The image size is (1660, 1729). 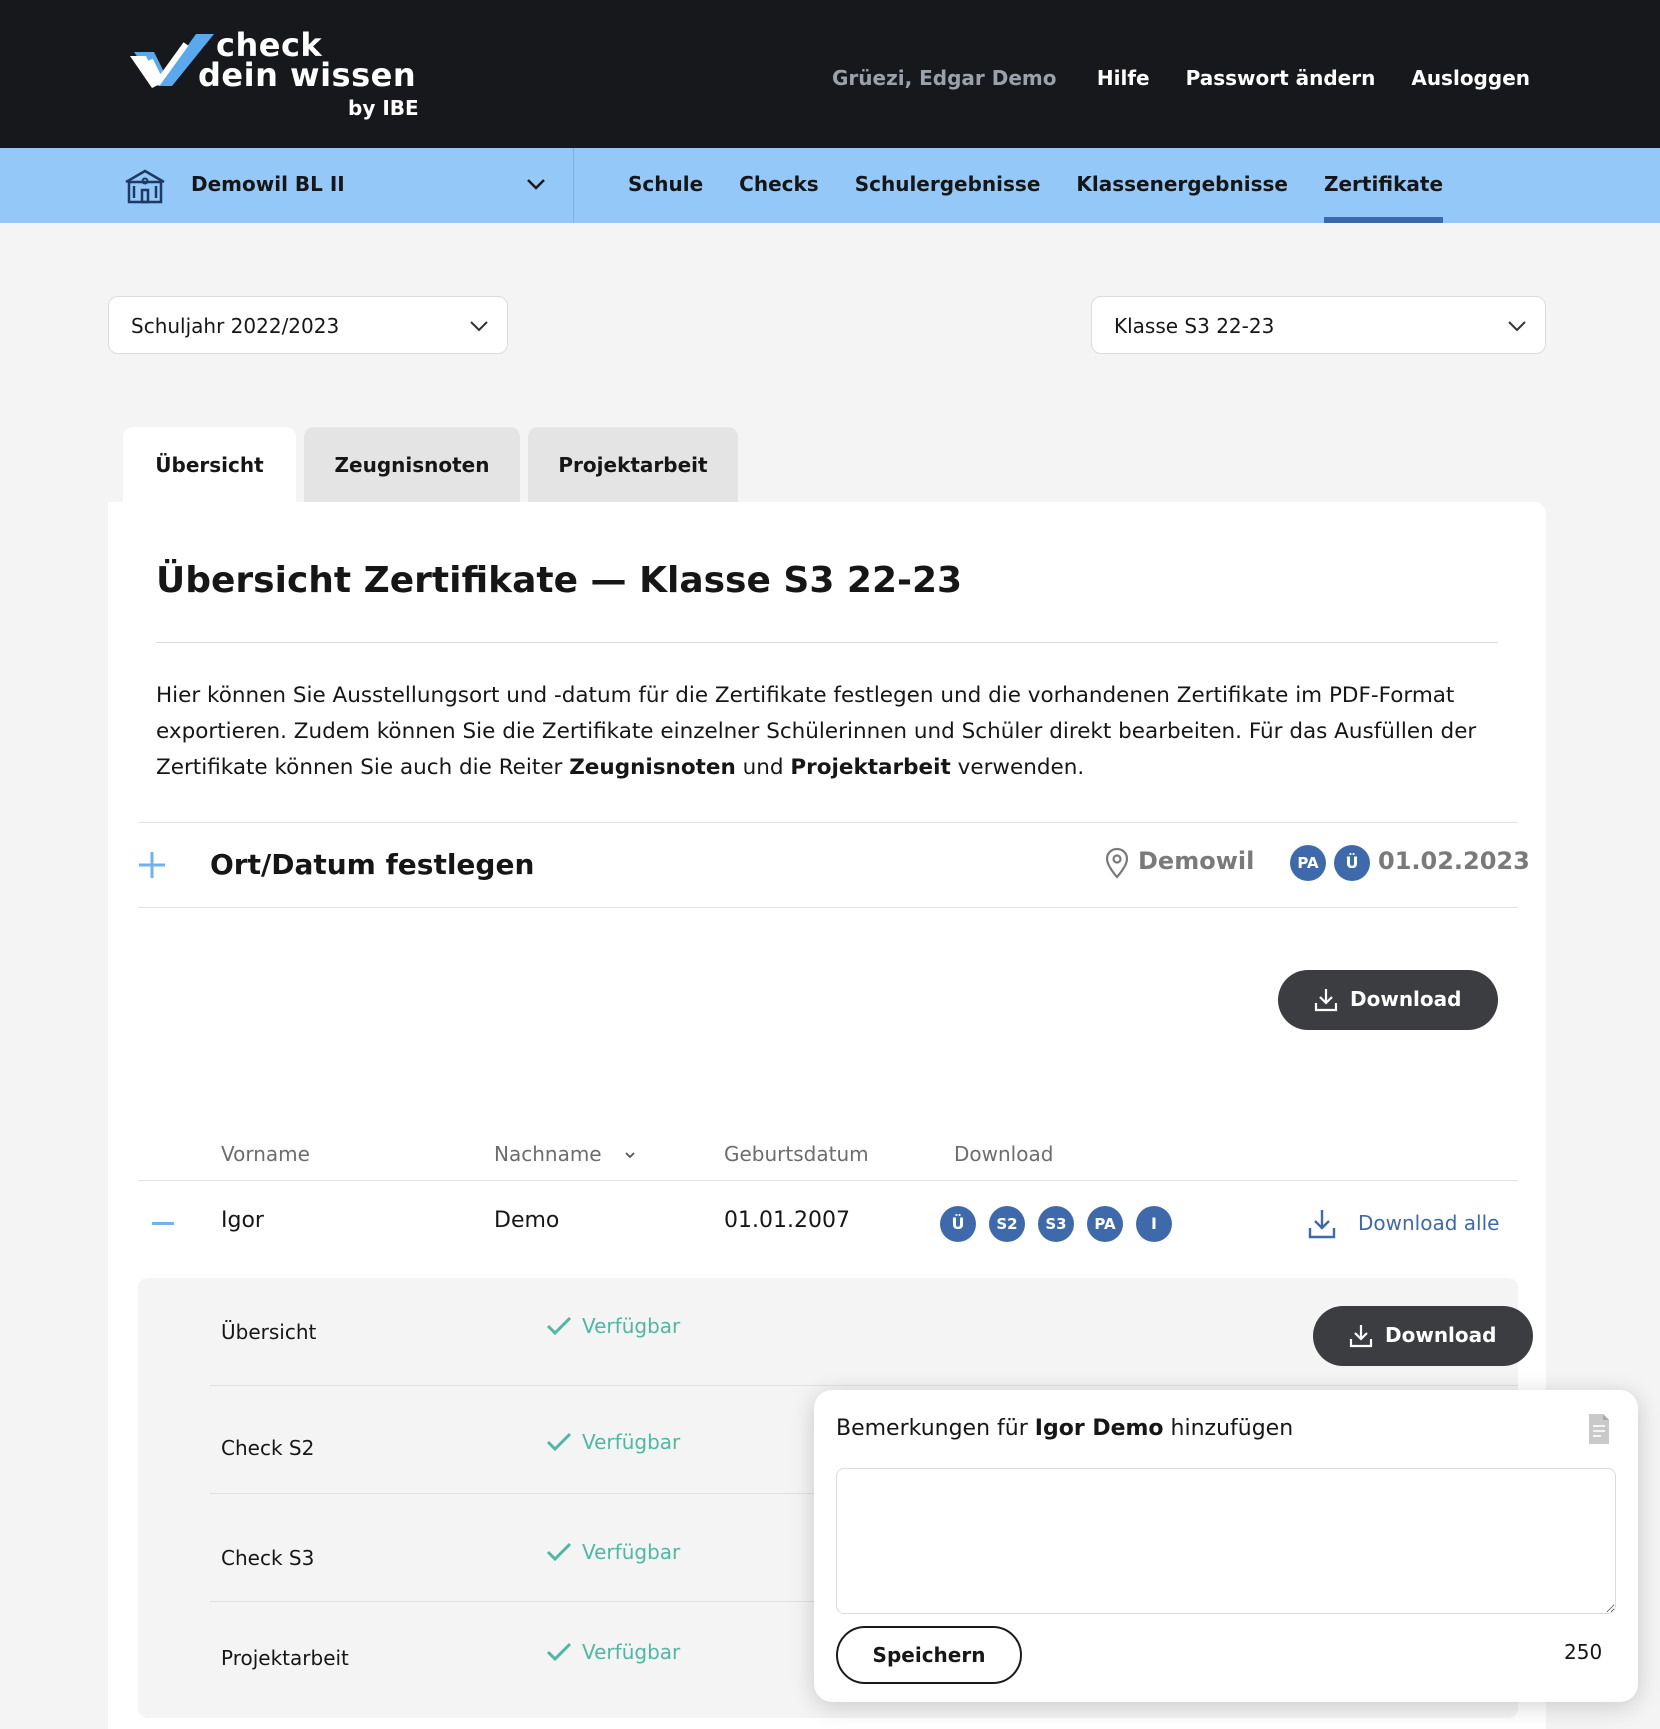 What do you see at coordinates (285, 1658) in the screenshot?
I see `certificate-label: Projektarbeit` at bounding box center [285, 1658].